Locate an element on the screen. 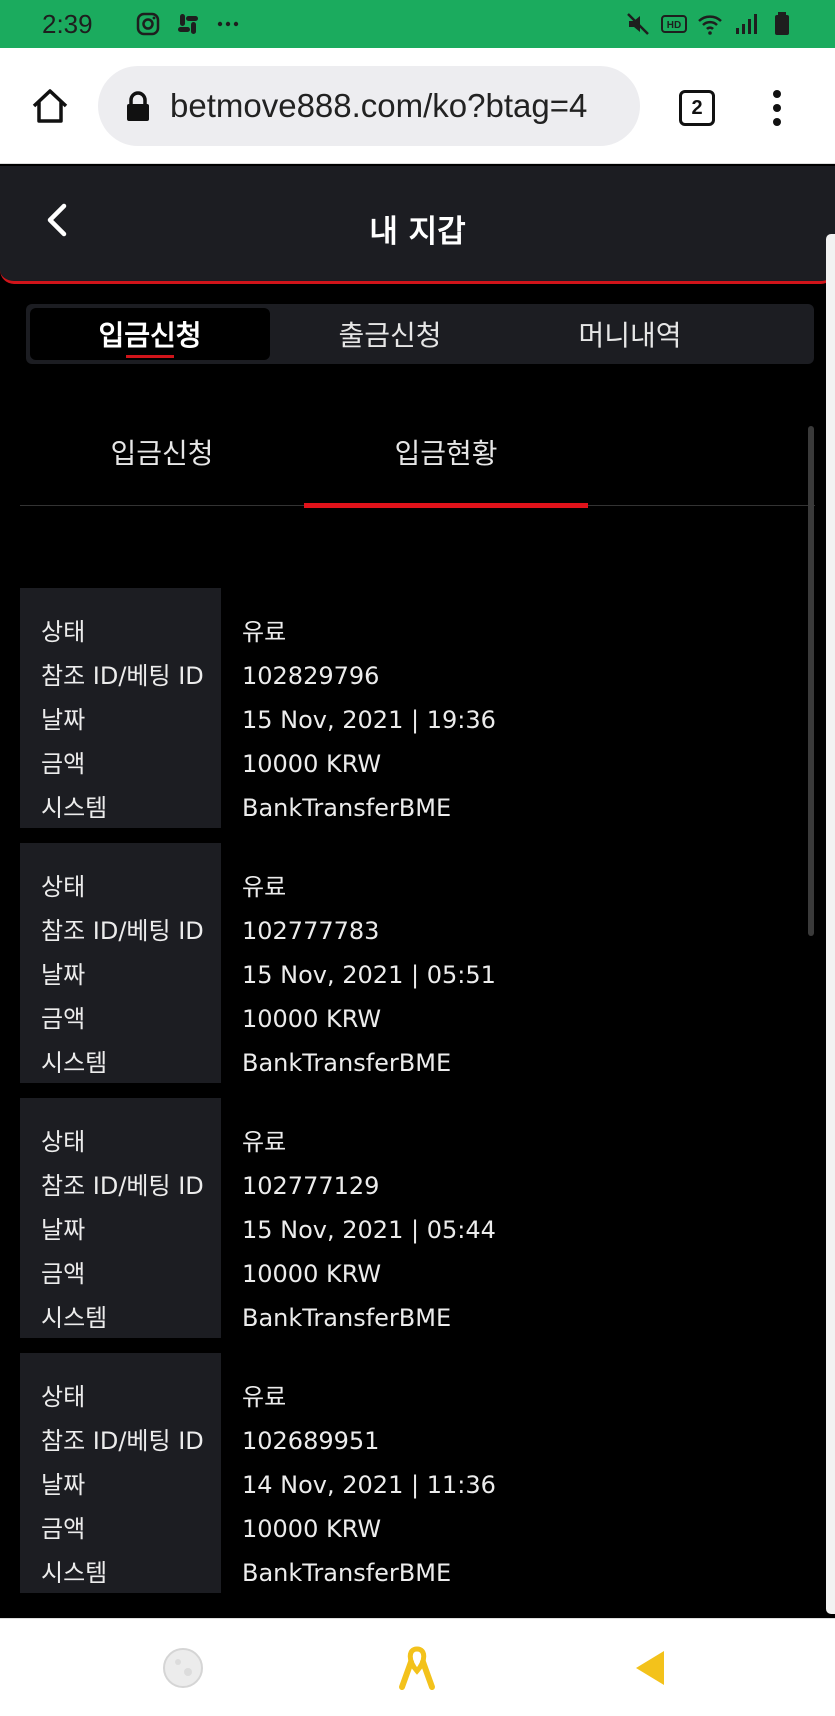  address-bar: betmove888.com/ko?btag=4 is located at coordinates (369, 106).